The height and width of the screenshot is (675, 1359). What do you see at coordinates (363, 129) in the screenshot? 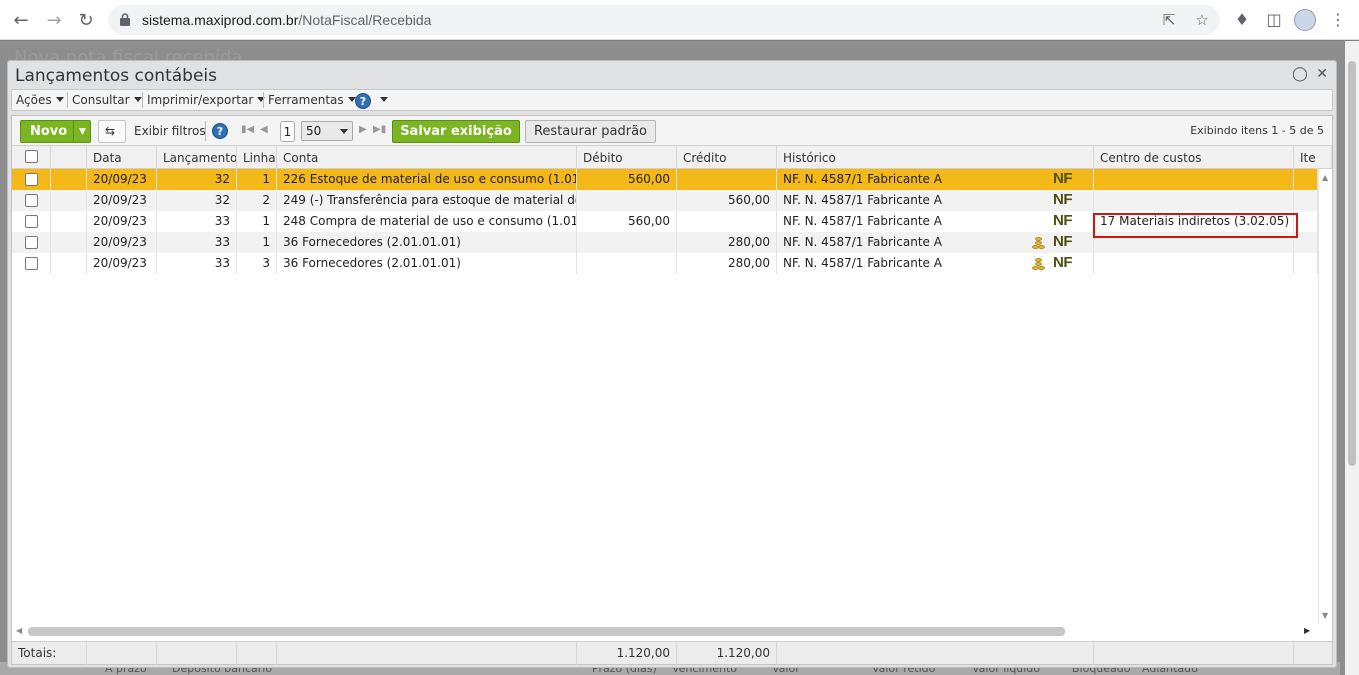
I see `next-page-icon: ▶` at bounding box center [363, 129].